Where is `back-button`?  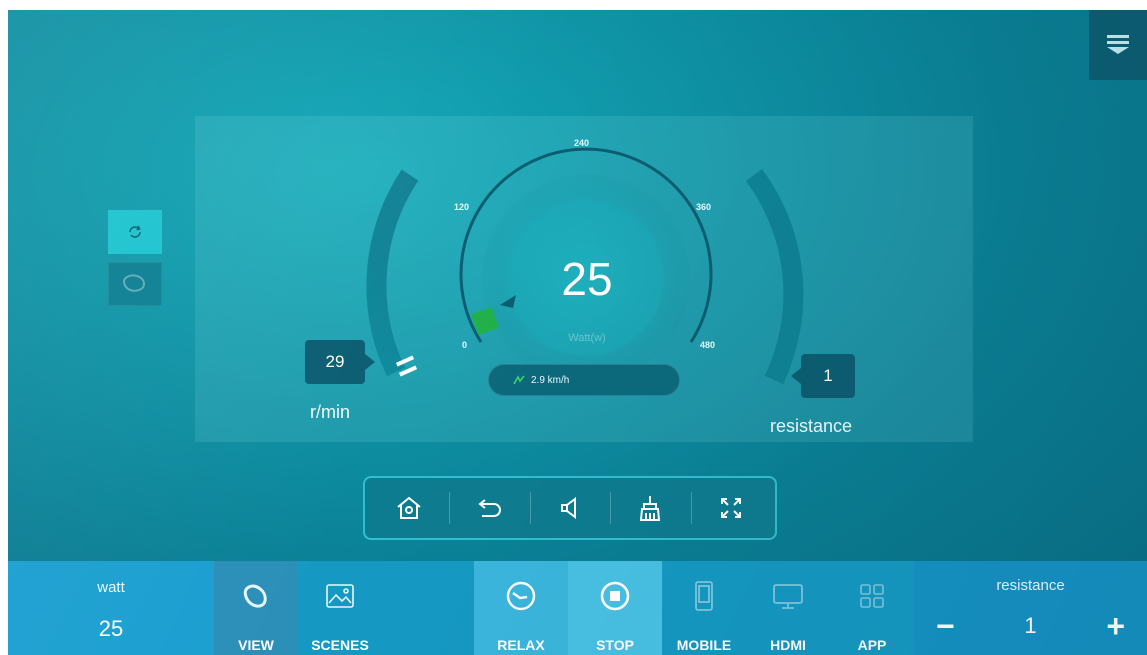 back-button is located at coordinates (489, 508).